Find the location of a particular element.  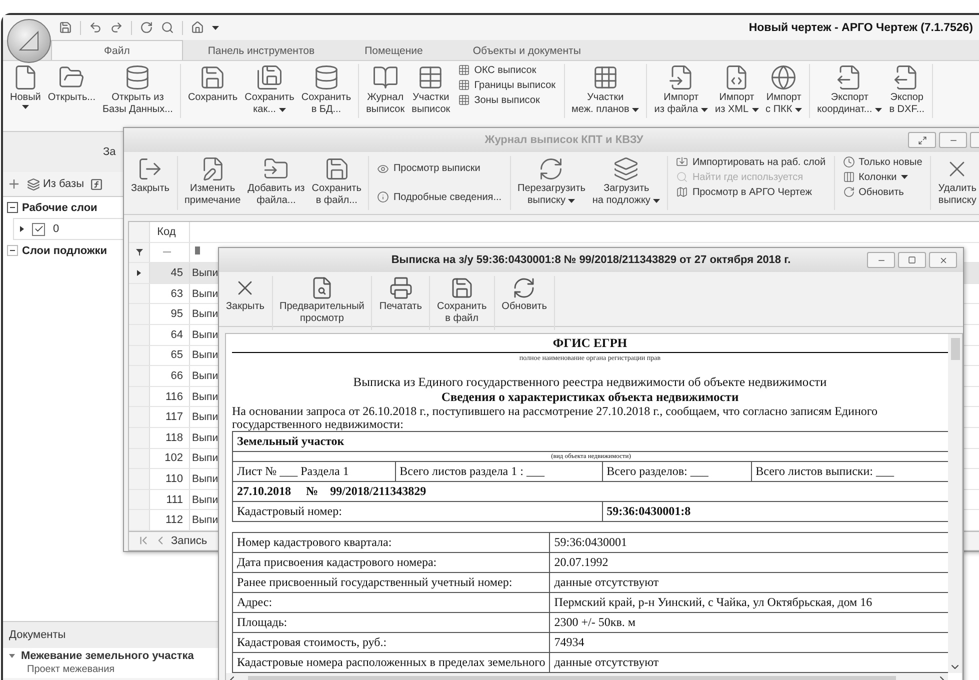

ribbon-button: Импорт из XML is located at coordinates (737, 90).